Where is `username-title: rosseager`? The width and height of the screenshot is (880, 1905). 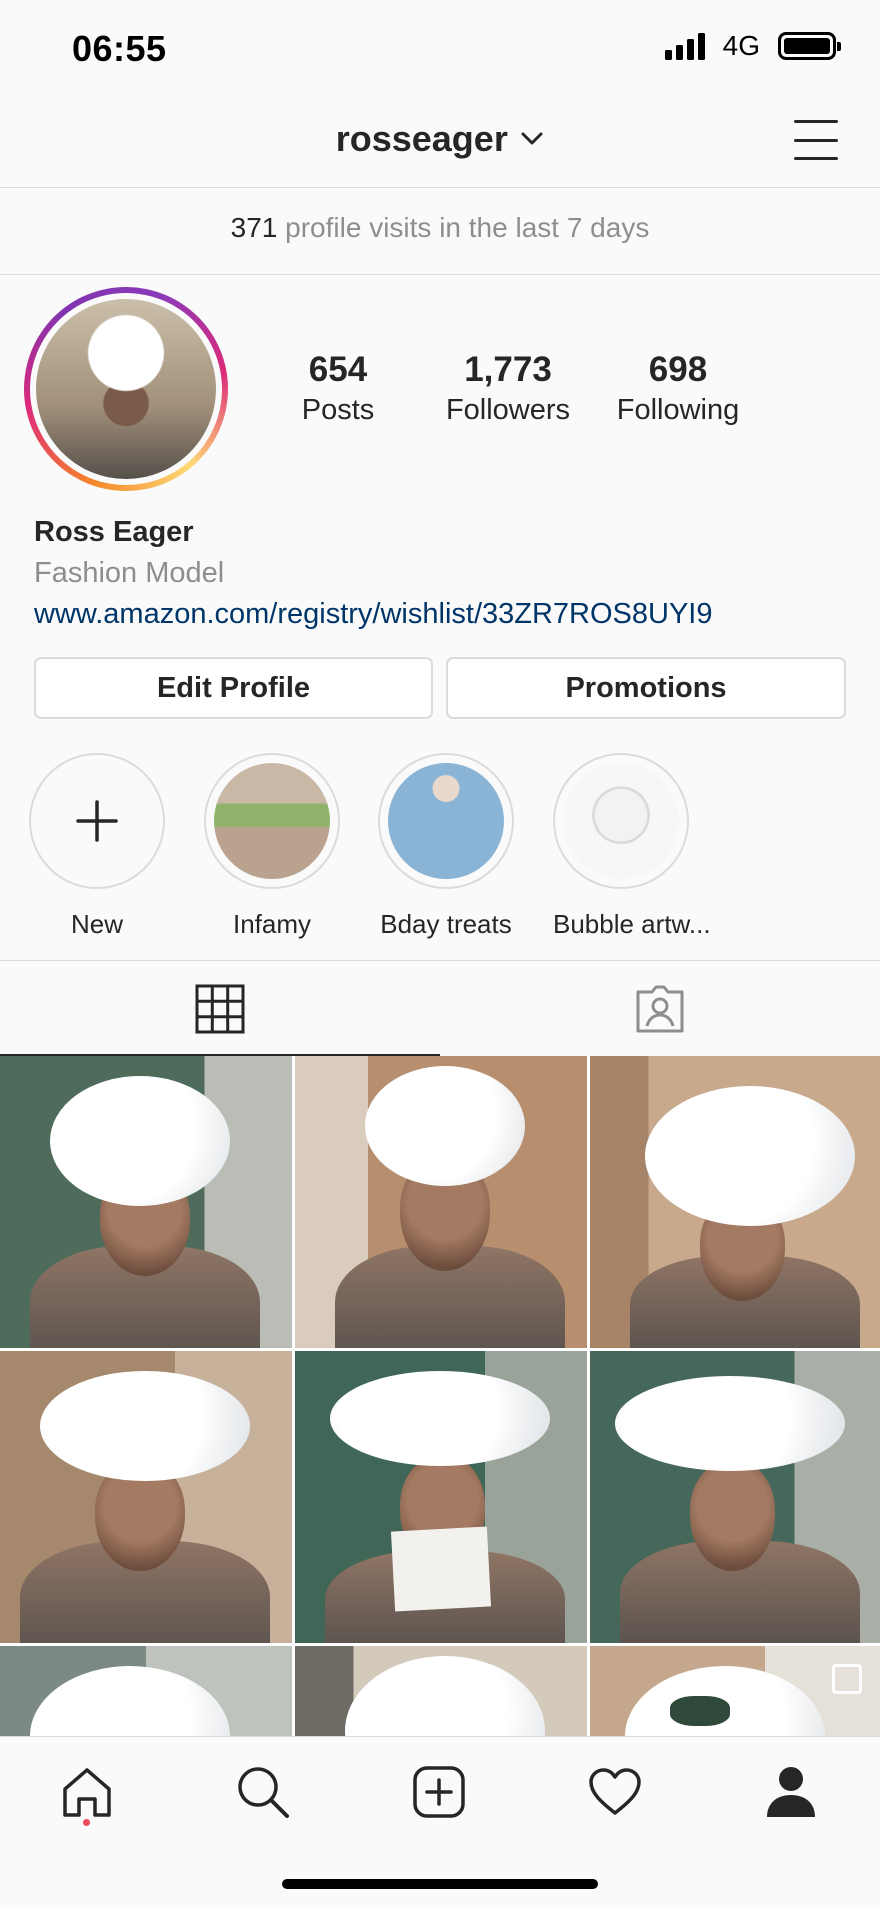 username-title: rosseager is located at coordinates (422, 138).